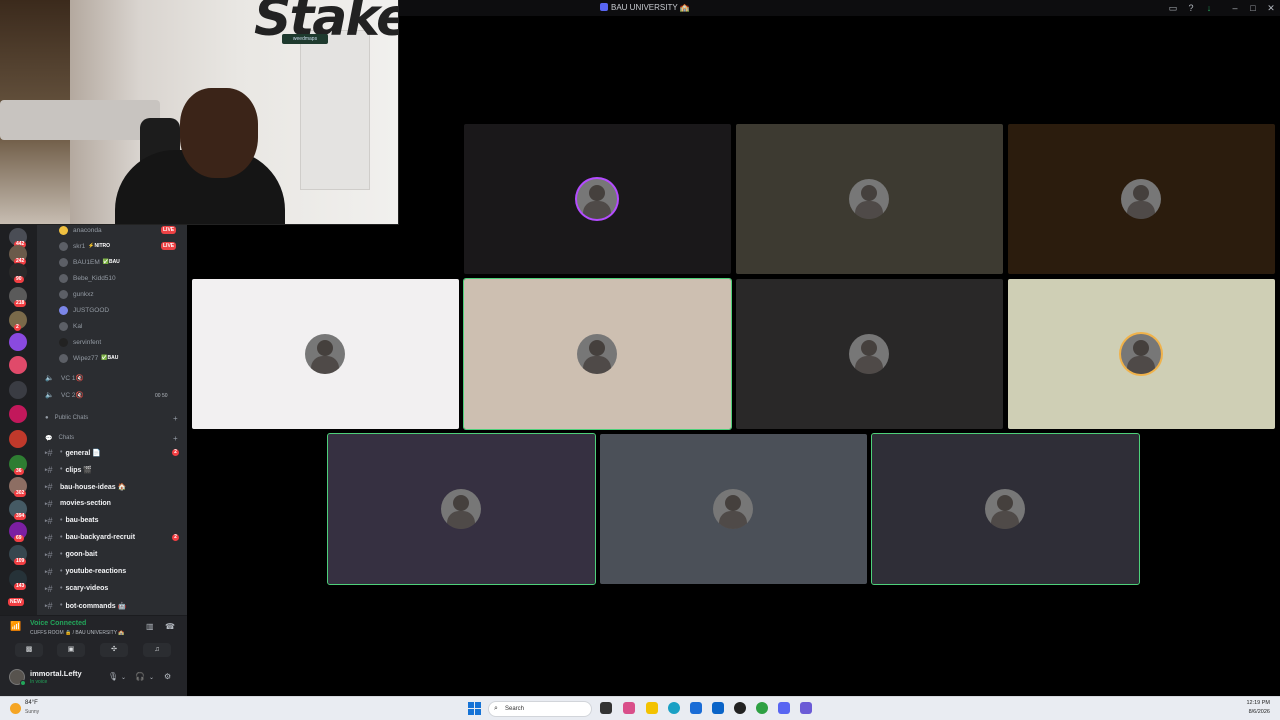 The image size is (1280, 720). Describe the element at coordinates (1235, 8) in the screenshot. I see `minimize-button: –` at that location.